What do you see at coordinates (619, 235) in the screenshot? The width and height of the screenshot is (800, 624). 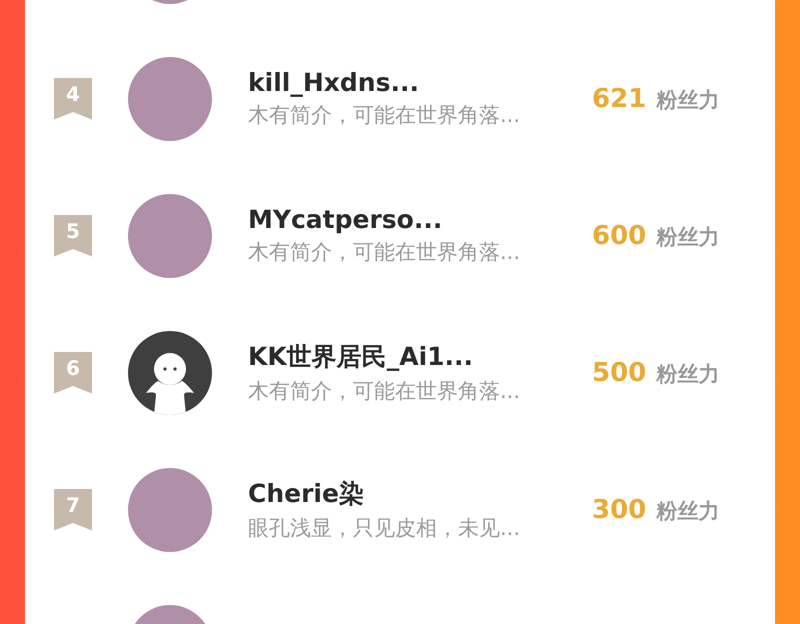 I see `fans-count: 600` at bounding box center [619, 235].